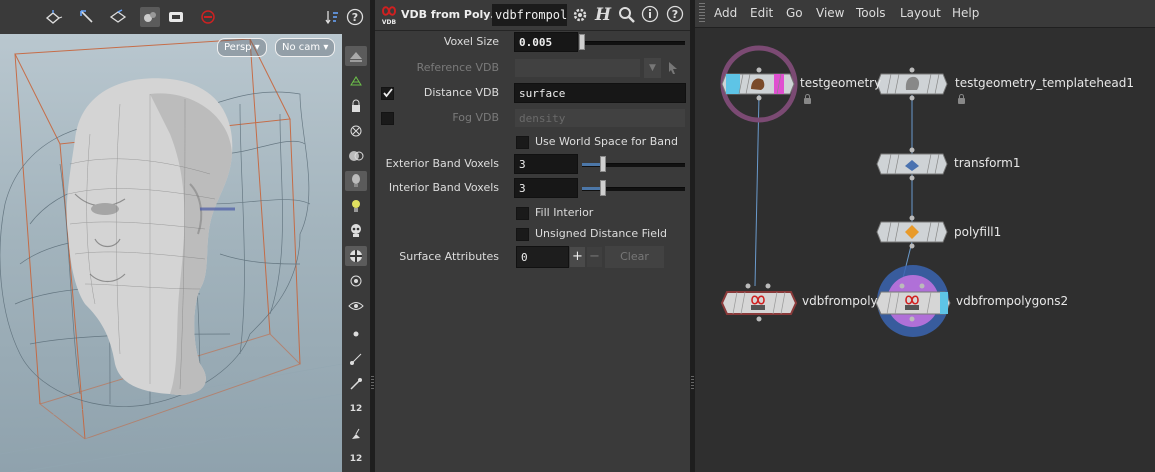 This screenshot has width=1155, height=472. What do you see at coordinates (54, 17) in the screenshot?
I see `handle-tool-icon` at bounding box center [54, 17].